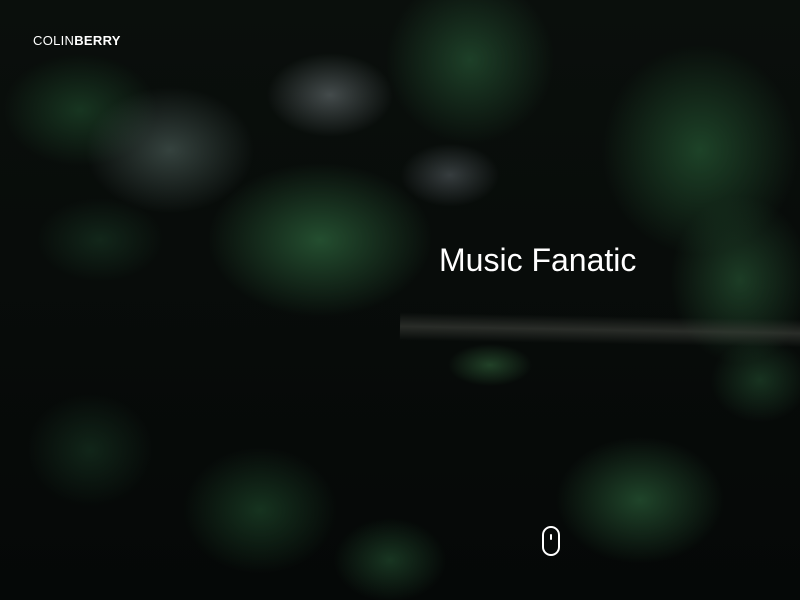  Describe the element at coordinates (538, 260) in the screenshot. I see `hero-tagline: Music Fanatic` at that location.